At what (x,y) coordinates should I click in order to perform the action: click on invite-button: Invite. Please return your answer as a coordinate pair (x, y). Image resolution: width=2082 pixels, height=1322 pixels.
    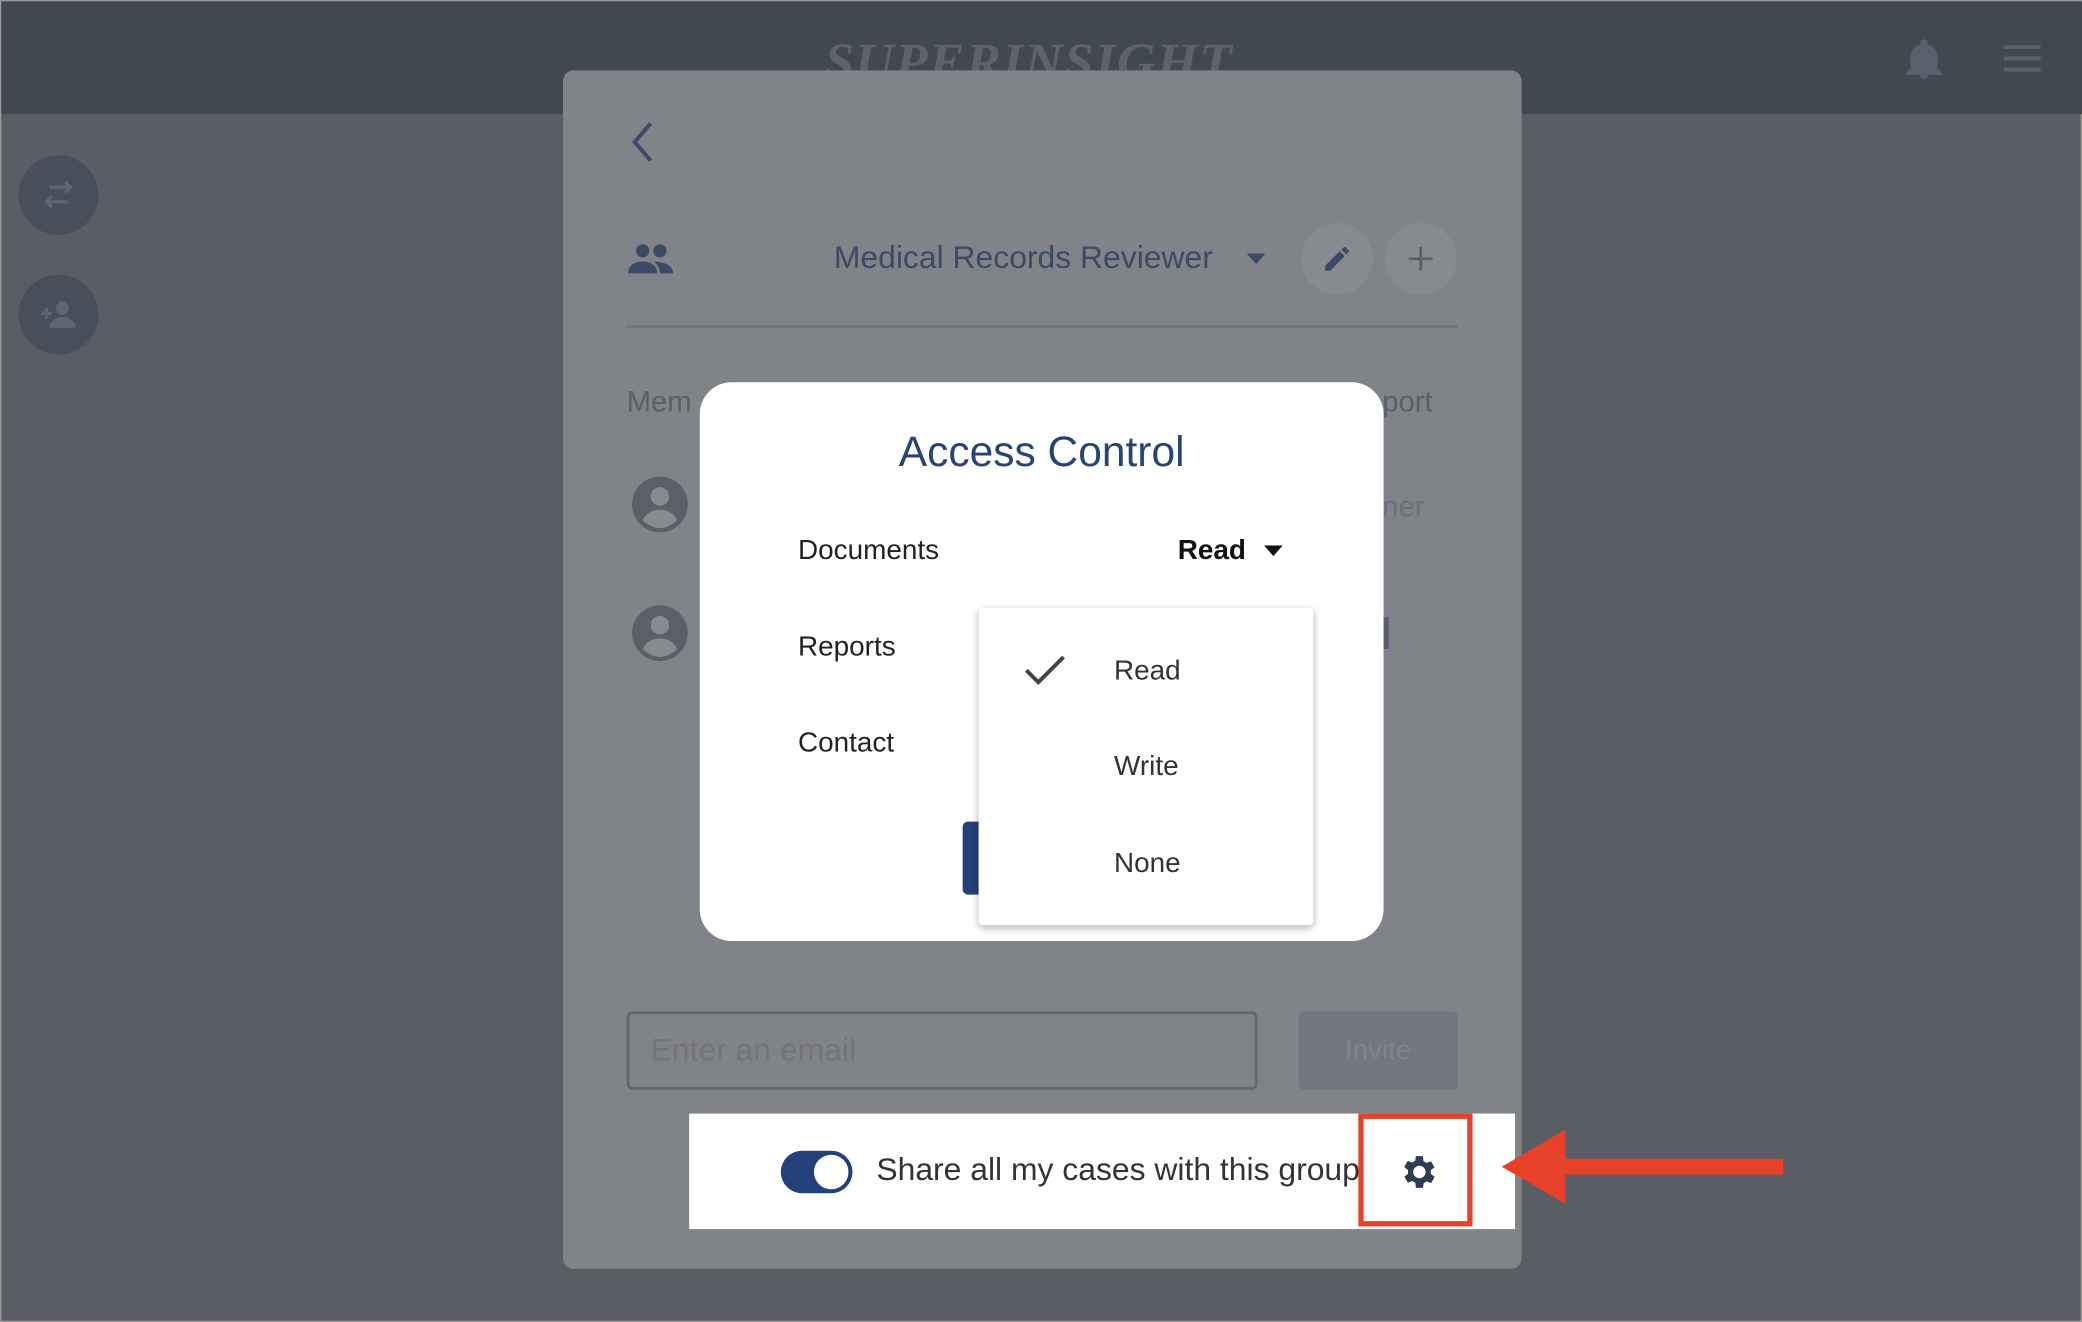
    Looking at the image, I should click on (1378, 1050).